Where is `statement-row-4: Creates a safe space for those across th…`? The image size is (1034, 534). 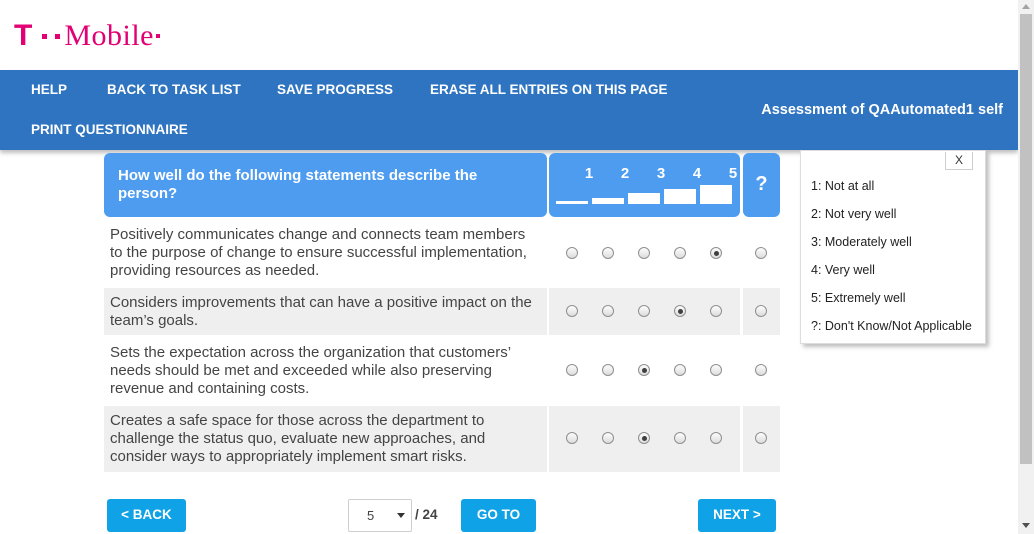 statement-row-4: Creates a safe space for those across th… is located at coordinates (325, 439).